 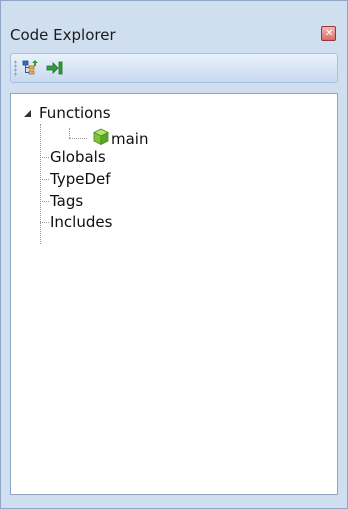 I want to click on tree-node-label: TypeDef, so click(x=80, y=179).